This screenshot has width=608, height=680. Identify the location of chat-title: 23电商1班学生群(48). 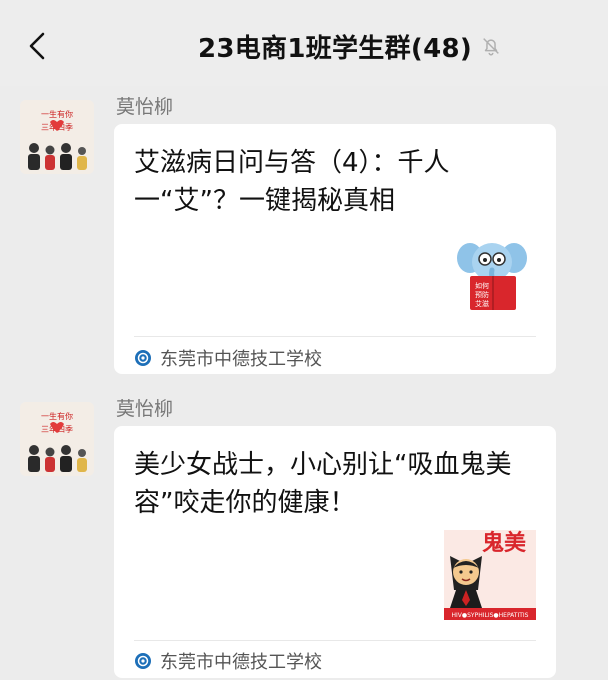
(335, 48).